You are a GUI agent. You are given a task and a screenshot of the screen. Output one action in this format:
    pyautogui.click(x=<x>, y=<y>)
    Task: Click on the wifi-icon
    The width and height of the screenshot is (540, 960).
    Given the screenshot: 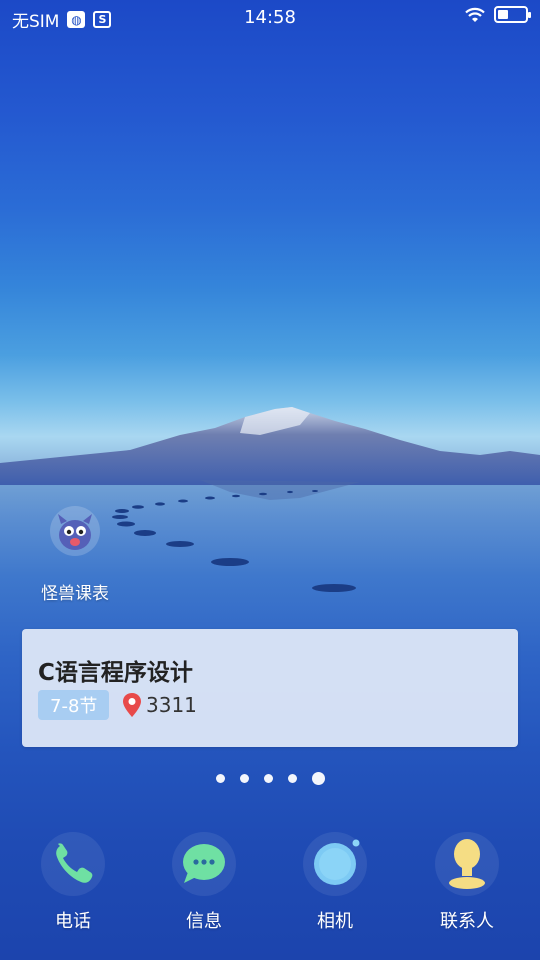 What is the action you would take?
    pyautogui.click(x=475, y=14)
    